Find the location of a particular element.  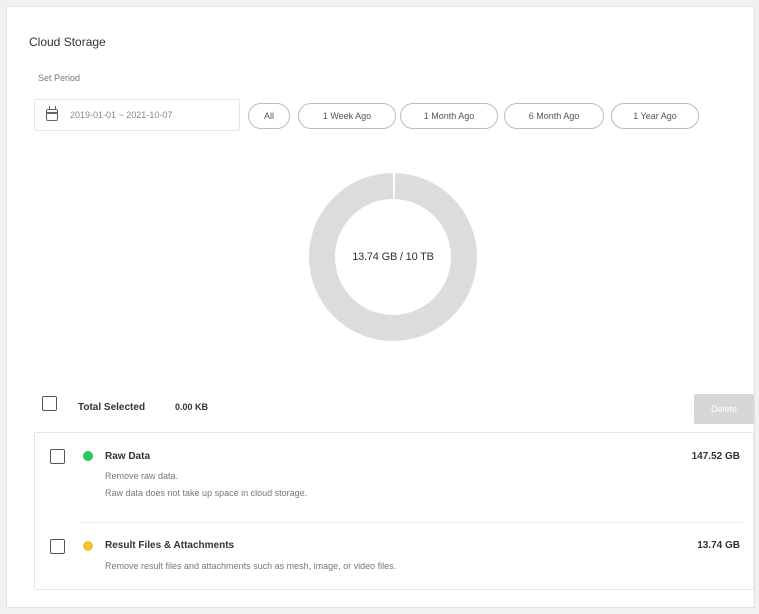

period-chip-6-month: 6 Month Ago is located at coordinates (554, 116).